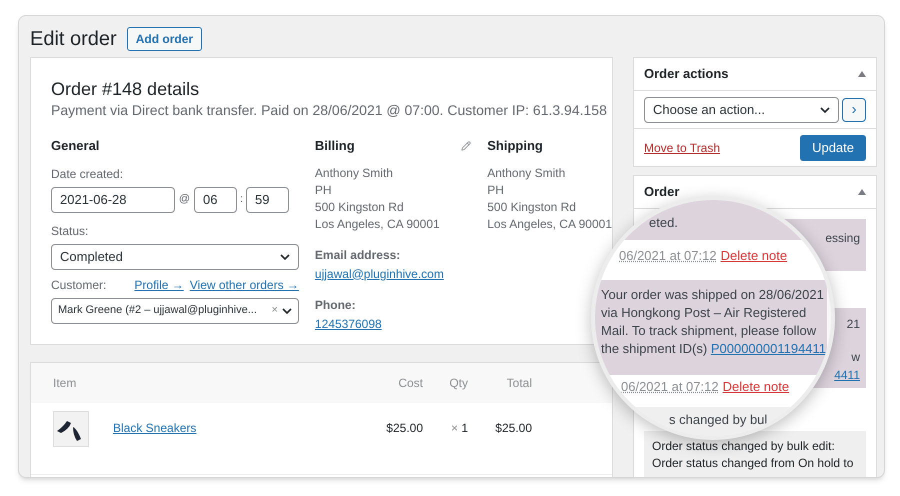  What do you see at coordinates (65, 383) in the screenshot?
I see `column-header: Item` at bounding box center [65, 383].